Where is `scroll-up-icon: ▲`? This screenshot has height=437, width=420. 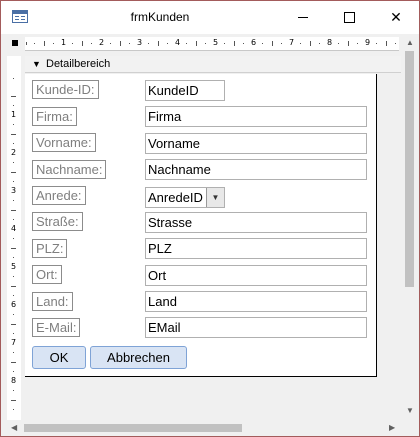
scroll-up-icon: ▲ is located at coordinates (410, 42).